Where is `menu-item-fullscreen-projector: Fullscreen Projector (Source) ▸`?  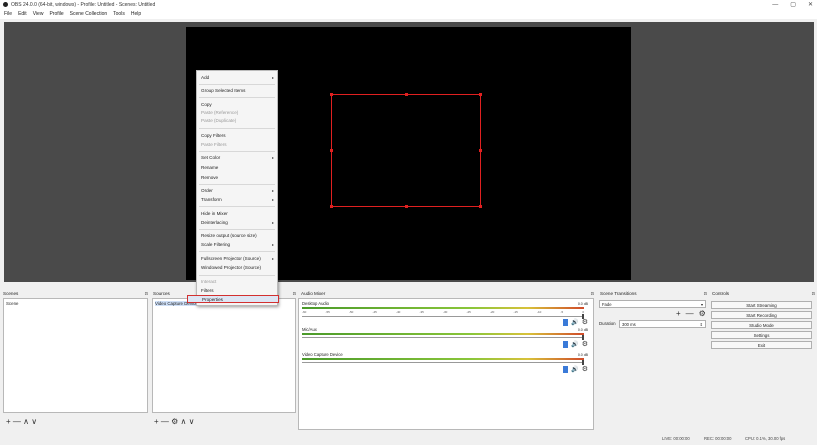
menu-item-fullscreen-projector: Fullscreen Projector (Source) ▸ is located at coordinates (237, 259).